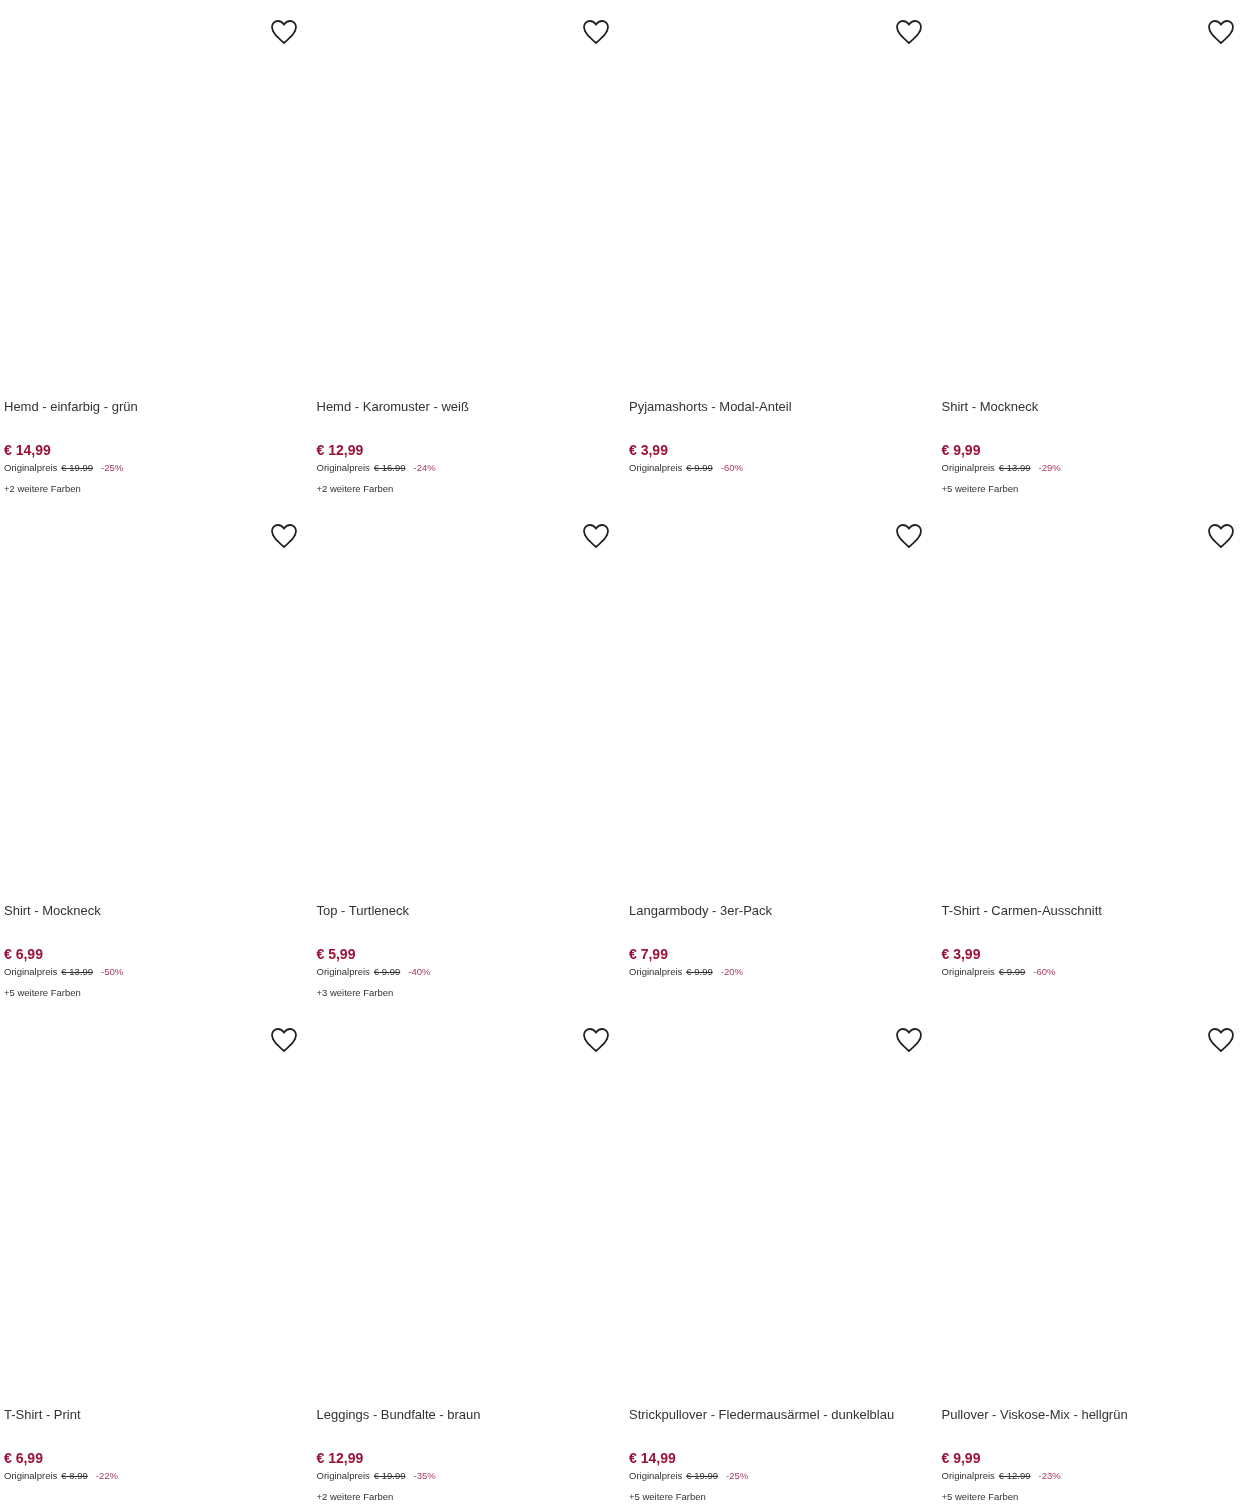 The height and width of the screenshot is (1512, 1250). Describe the element at coordinates (158, 407) in the screenshot. I see `product-title: Hemd - einfarbig - grün` at that location.